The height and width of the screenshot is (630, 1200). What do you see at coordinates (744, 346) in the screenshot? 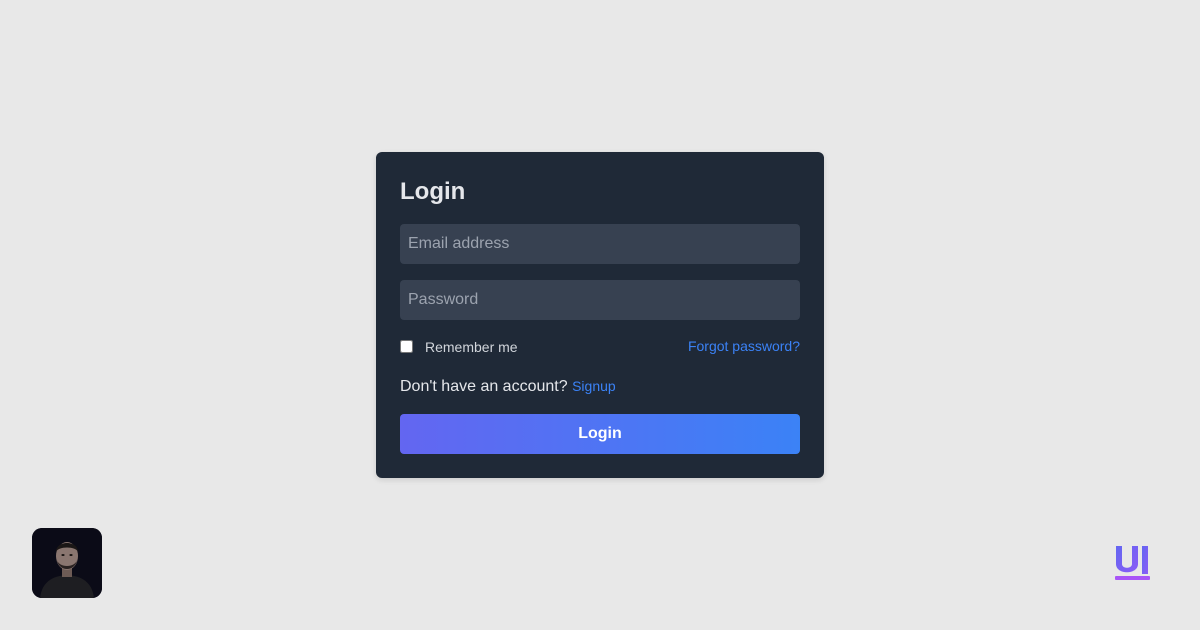
I see `forgot-password-link: Forgot password?` at bounding box center [744, 346].